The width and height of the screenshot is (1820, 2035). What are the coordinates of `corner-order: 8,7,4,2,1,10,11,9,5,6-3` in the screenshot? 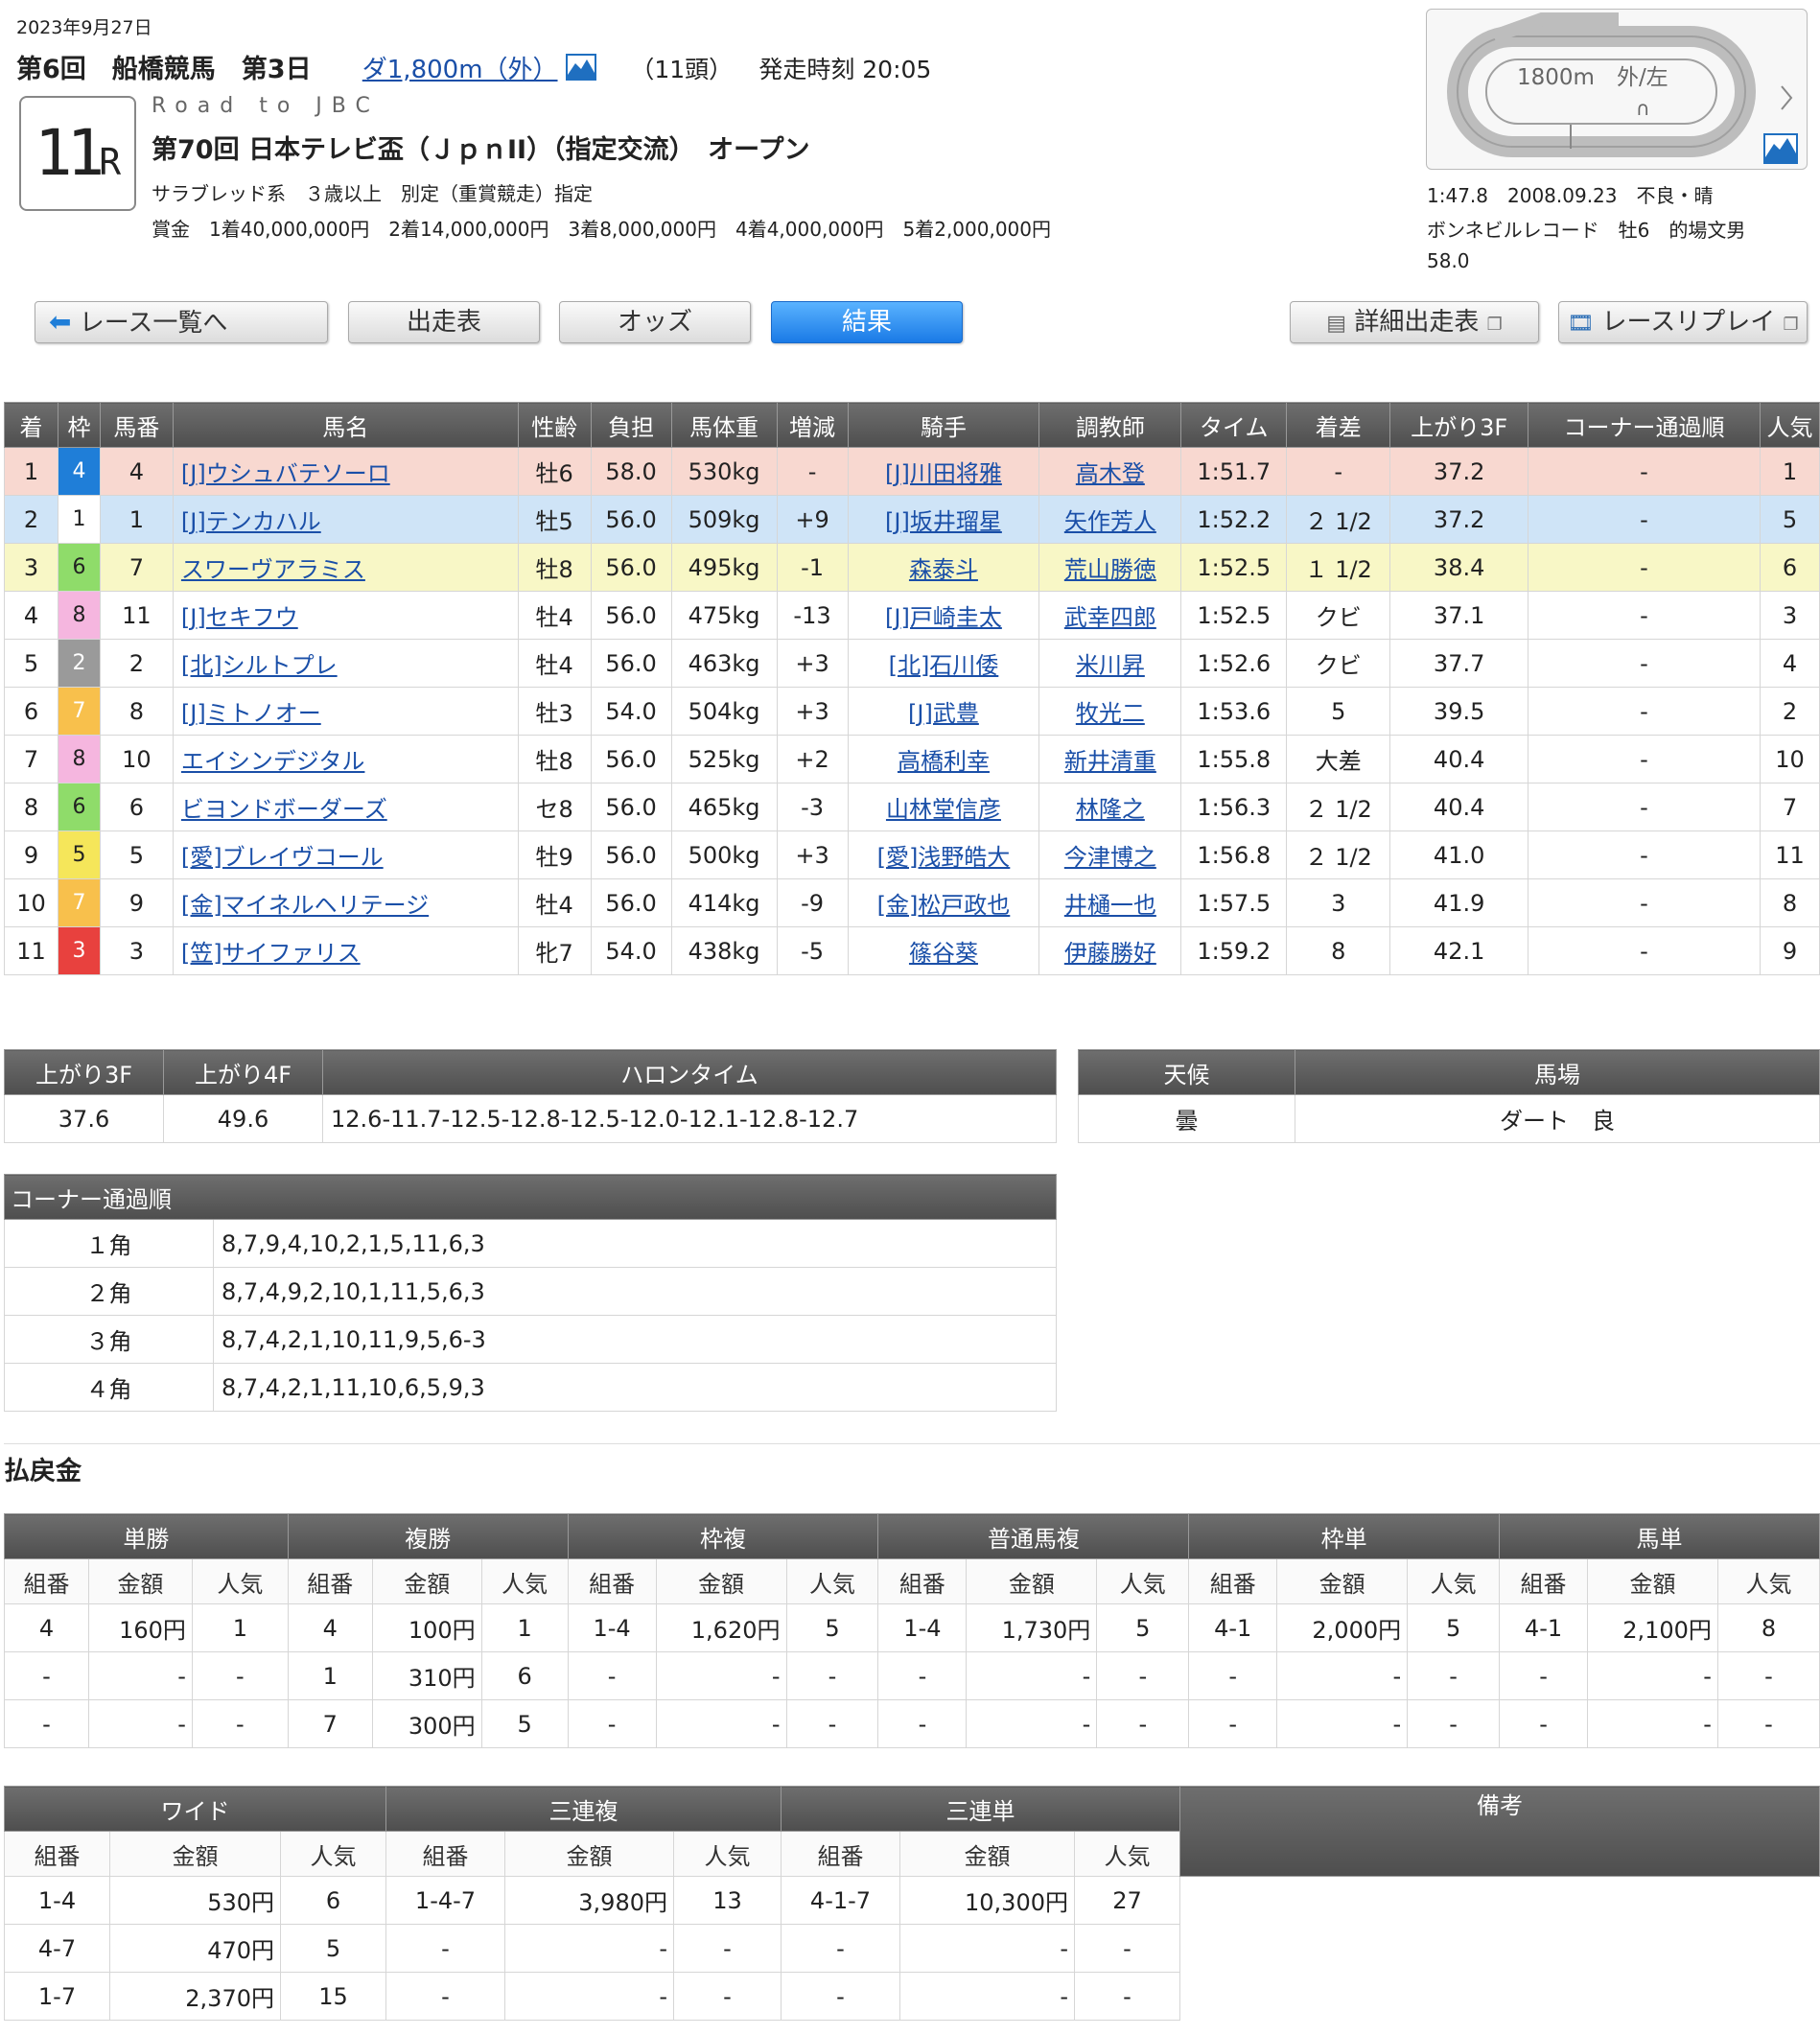 It's located at (635, 1339).